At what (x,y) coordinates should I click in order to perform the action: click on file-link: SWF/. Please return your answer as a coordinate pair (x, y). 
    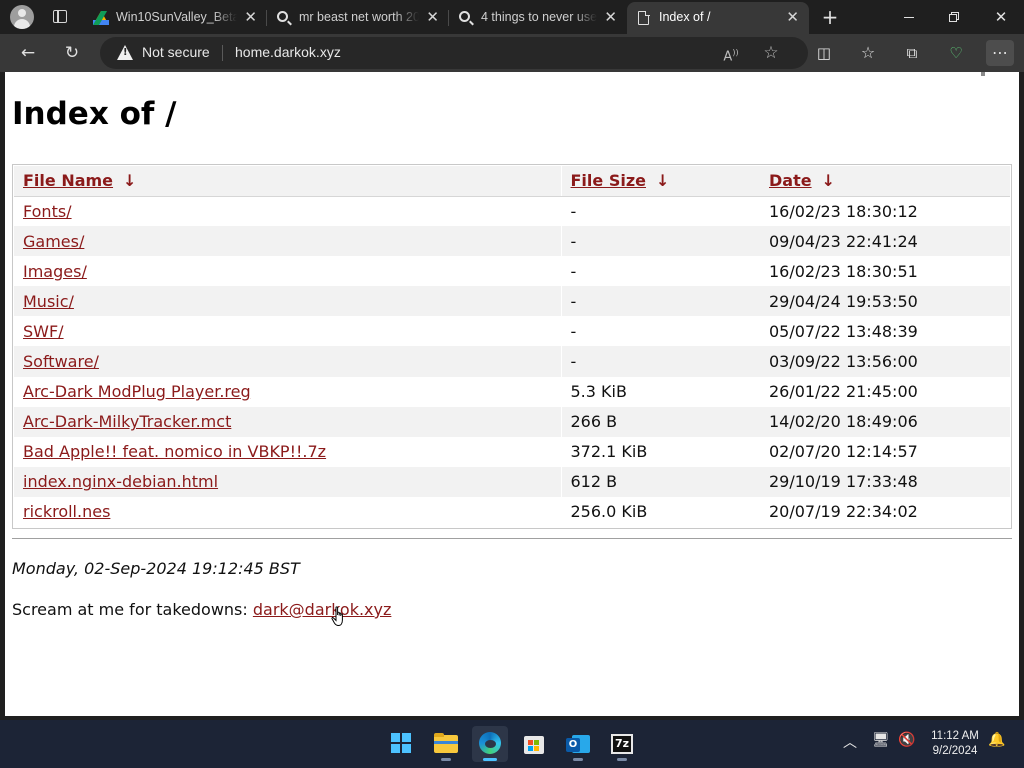
    Looking at the image, I should click on (43, 331).